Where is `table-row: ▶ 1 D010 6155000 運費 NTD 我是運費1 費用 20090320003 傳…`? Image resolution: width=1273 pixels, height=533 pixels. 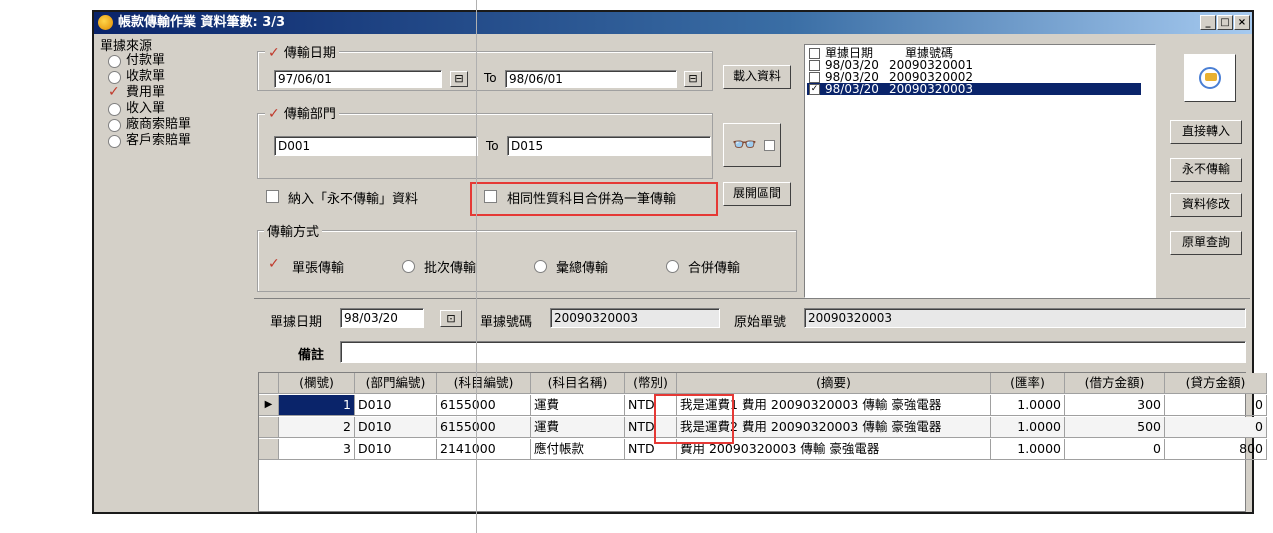 table-row: ▶ 1 D010 6155000 運費 NTD 我是運費1 費用 20090320003 傳… is located at coordinates (763, 405).